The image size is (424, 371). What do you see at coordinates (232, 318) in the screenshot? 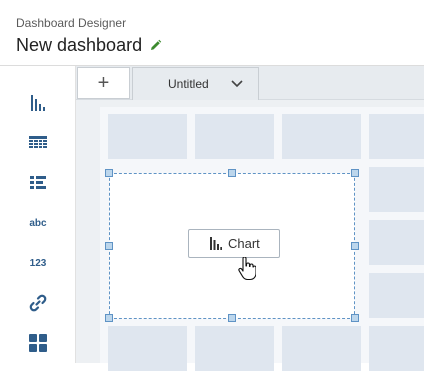
I see `resize-handle-bottom` at bounding box center [232, 318].